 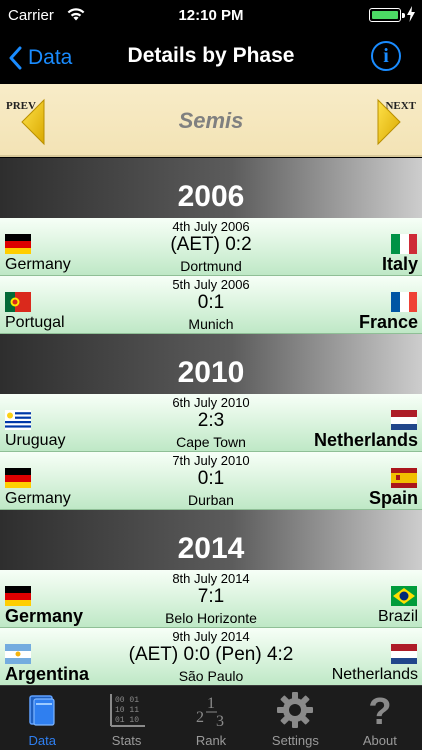 I want to click on match-score: 7:1, so click(x=211, y=596).